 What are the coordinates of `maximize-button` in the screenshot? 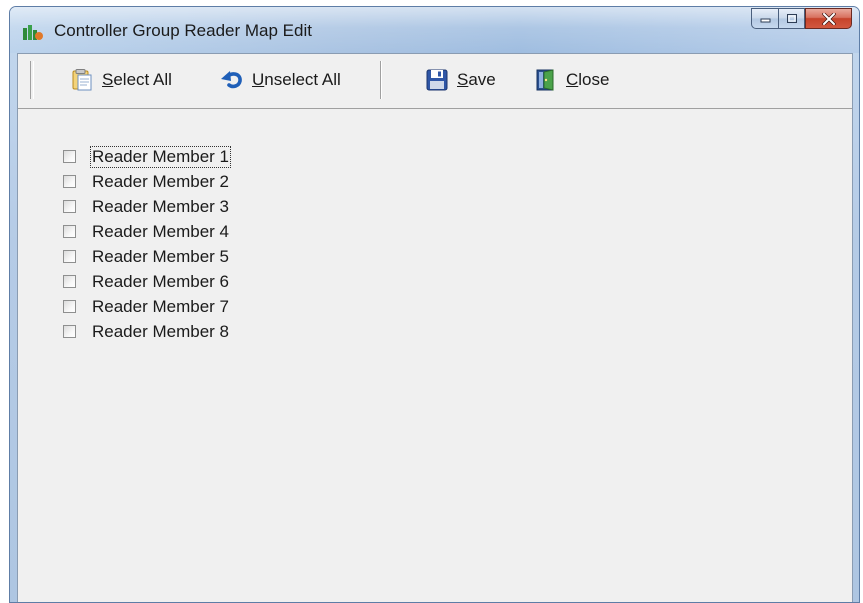 It's located at (791, 18).